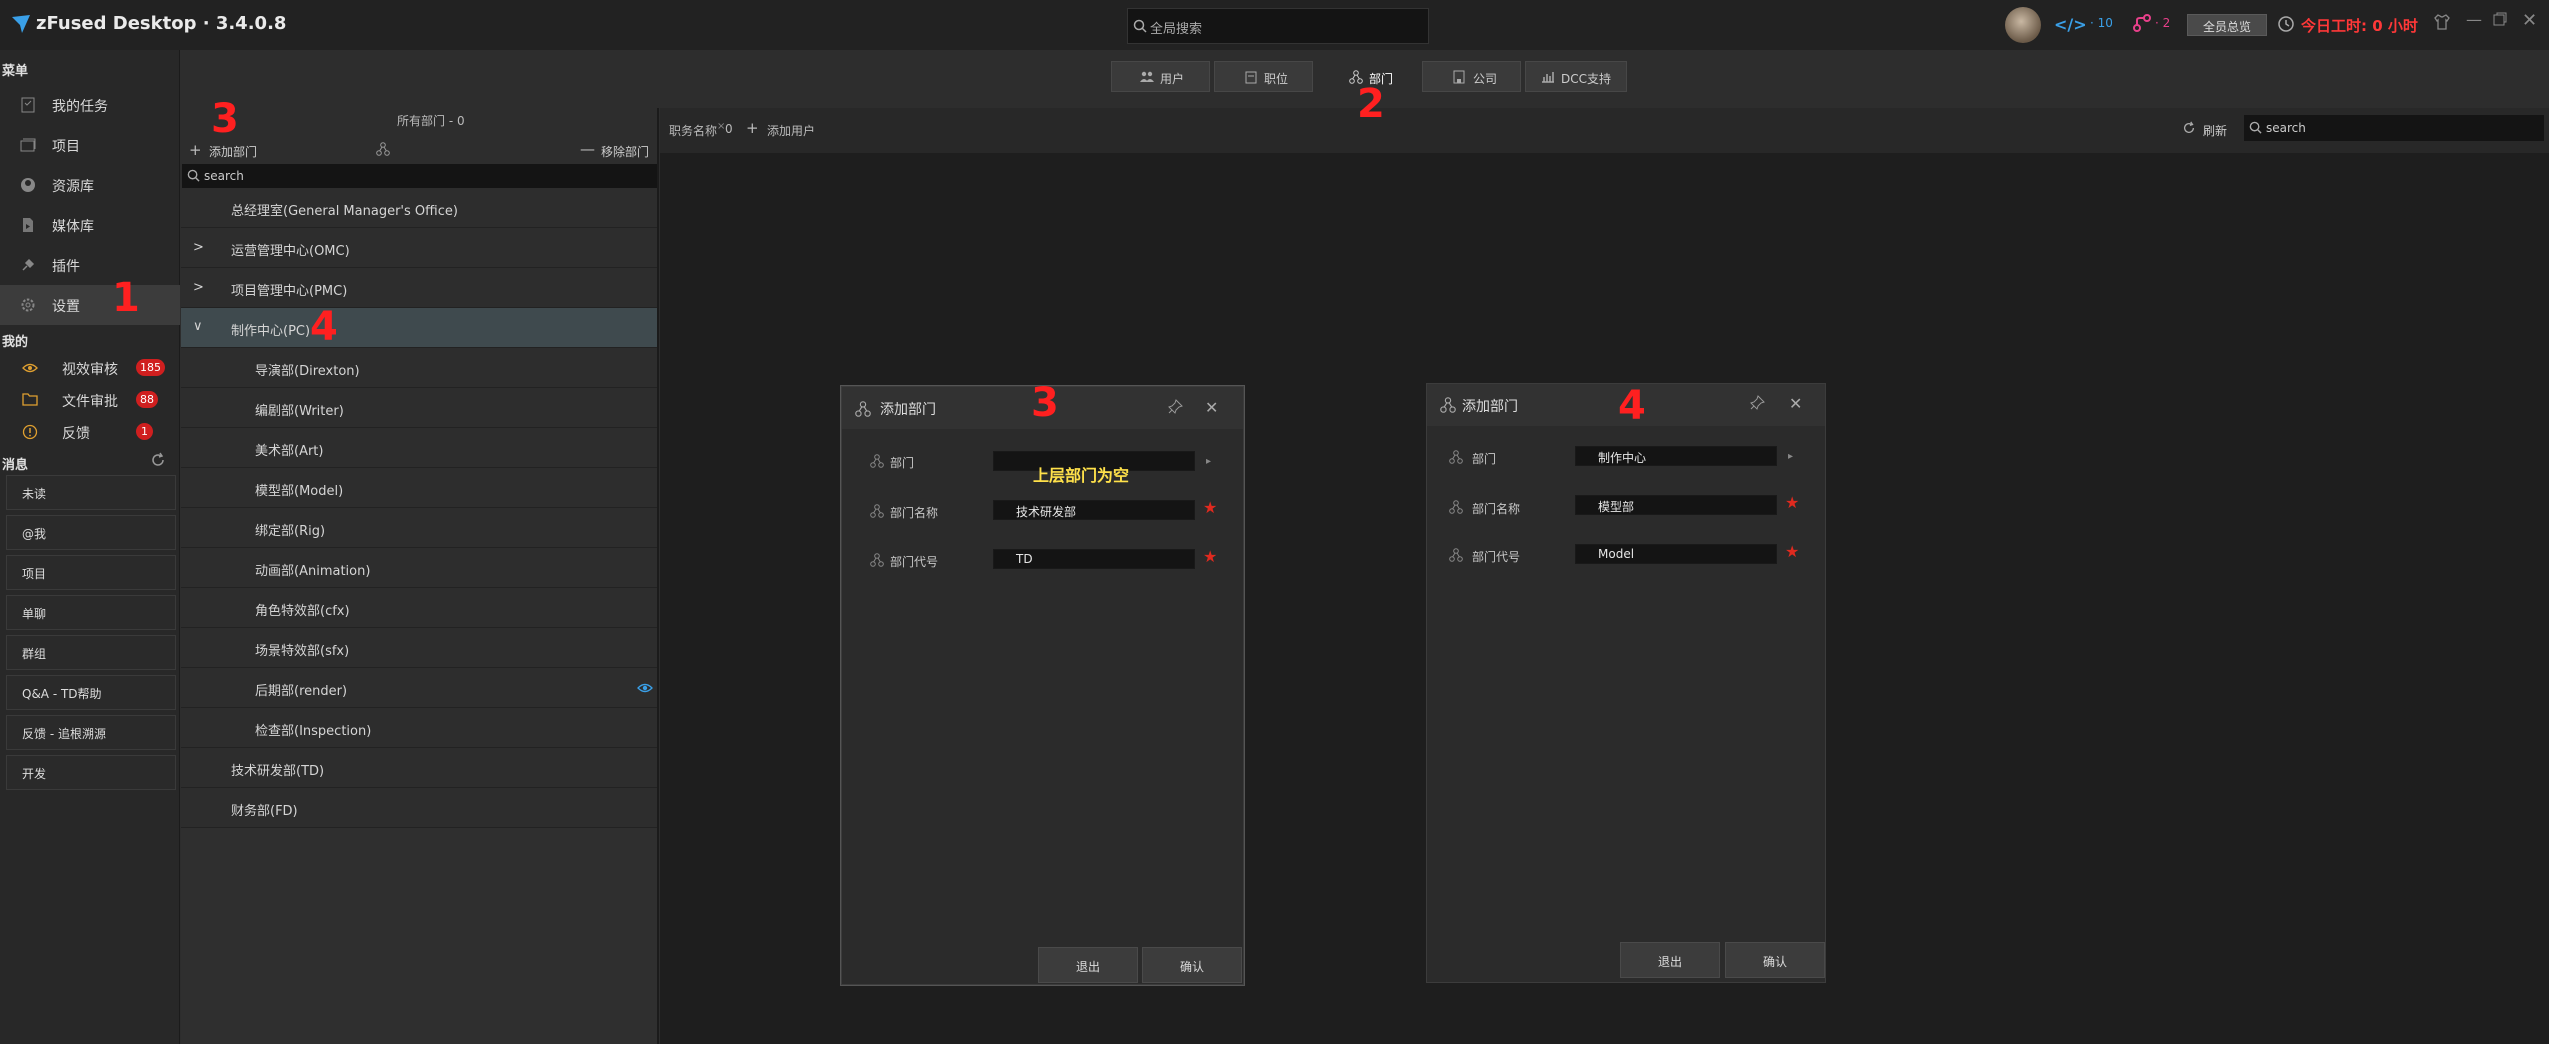 This screenshot has height=1044, width=2549. I want to click on tab-dcc-support: DCC支持, so click(1576, 76).